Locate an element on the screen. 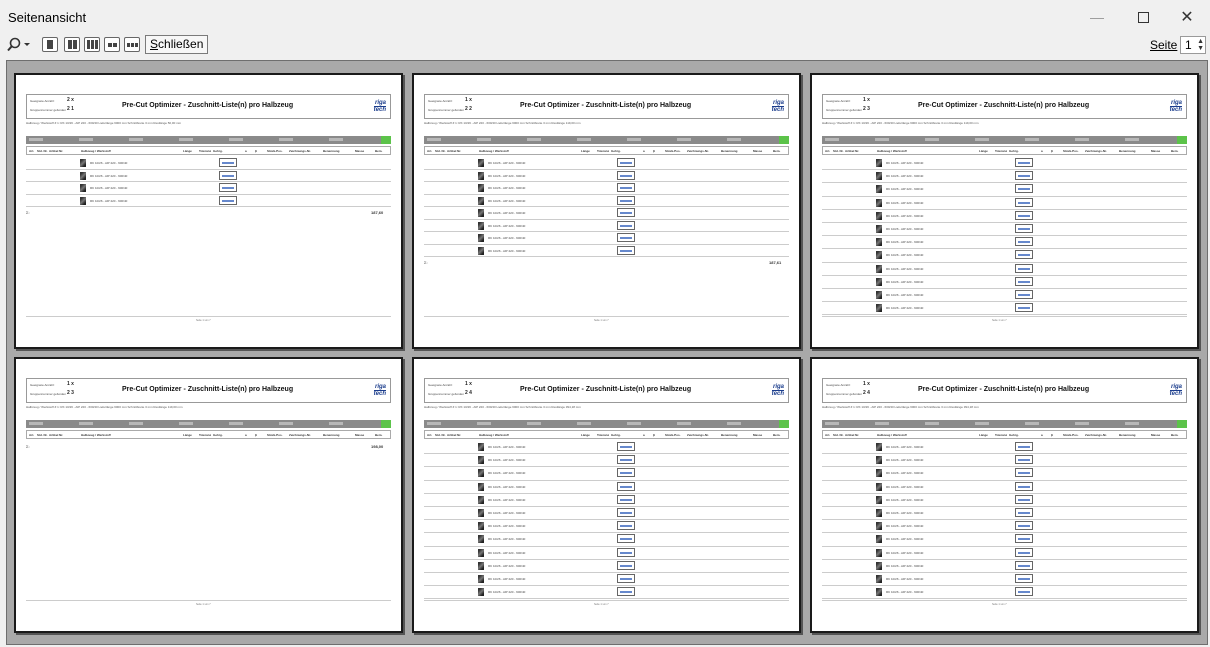 The height and width of the screenshot is (647, 1210). column-header: Zeichnungs-Nr. is located at coordinates (698, 435).